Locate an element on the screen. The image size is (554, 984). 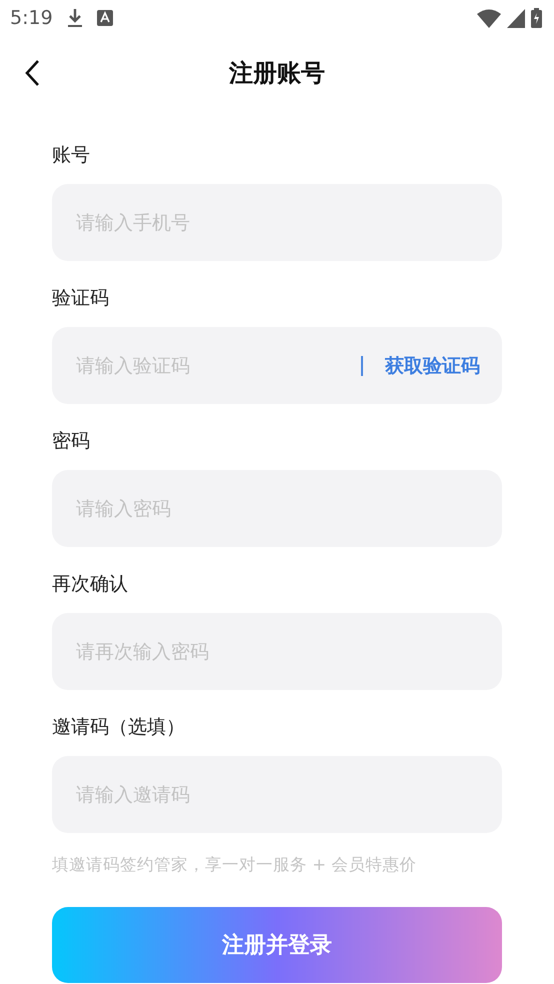
download-icon is located at coordinates (74, 18).